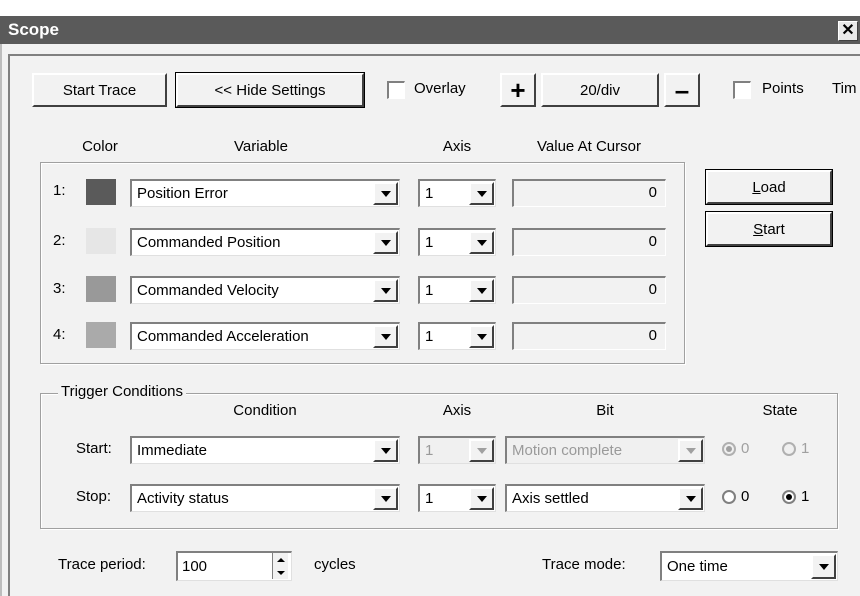 The width and height of the screenshot is (860, 596). Describe the element at coordinates (550, 498) in the screenshot. I see `stop-bit-value: Axis settled` at that location.